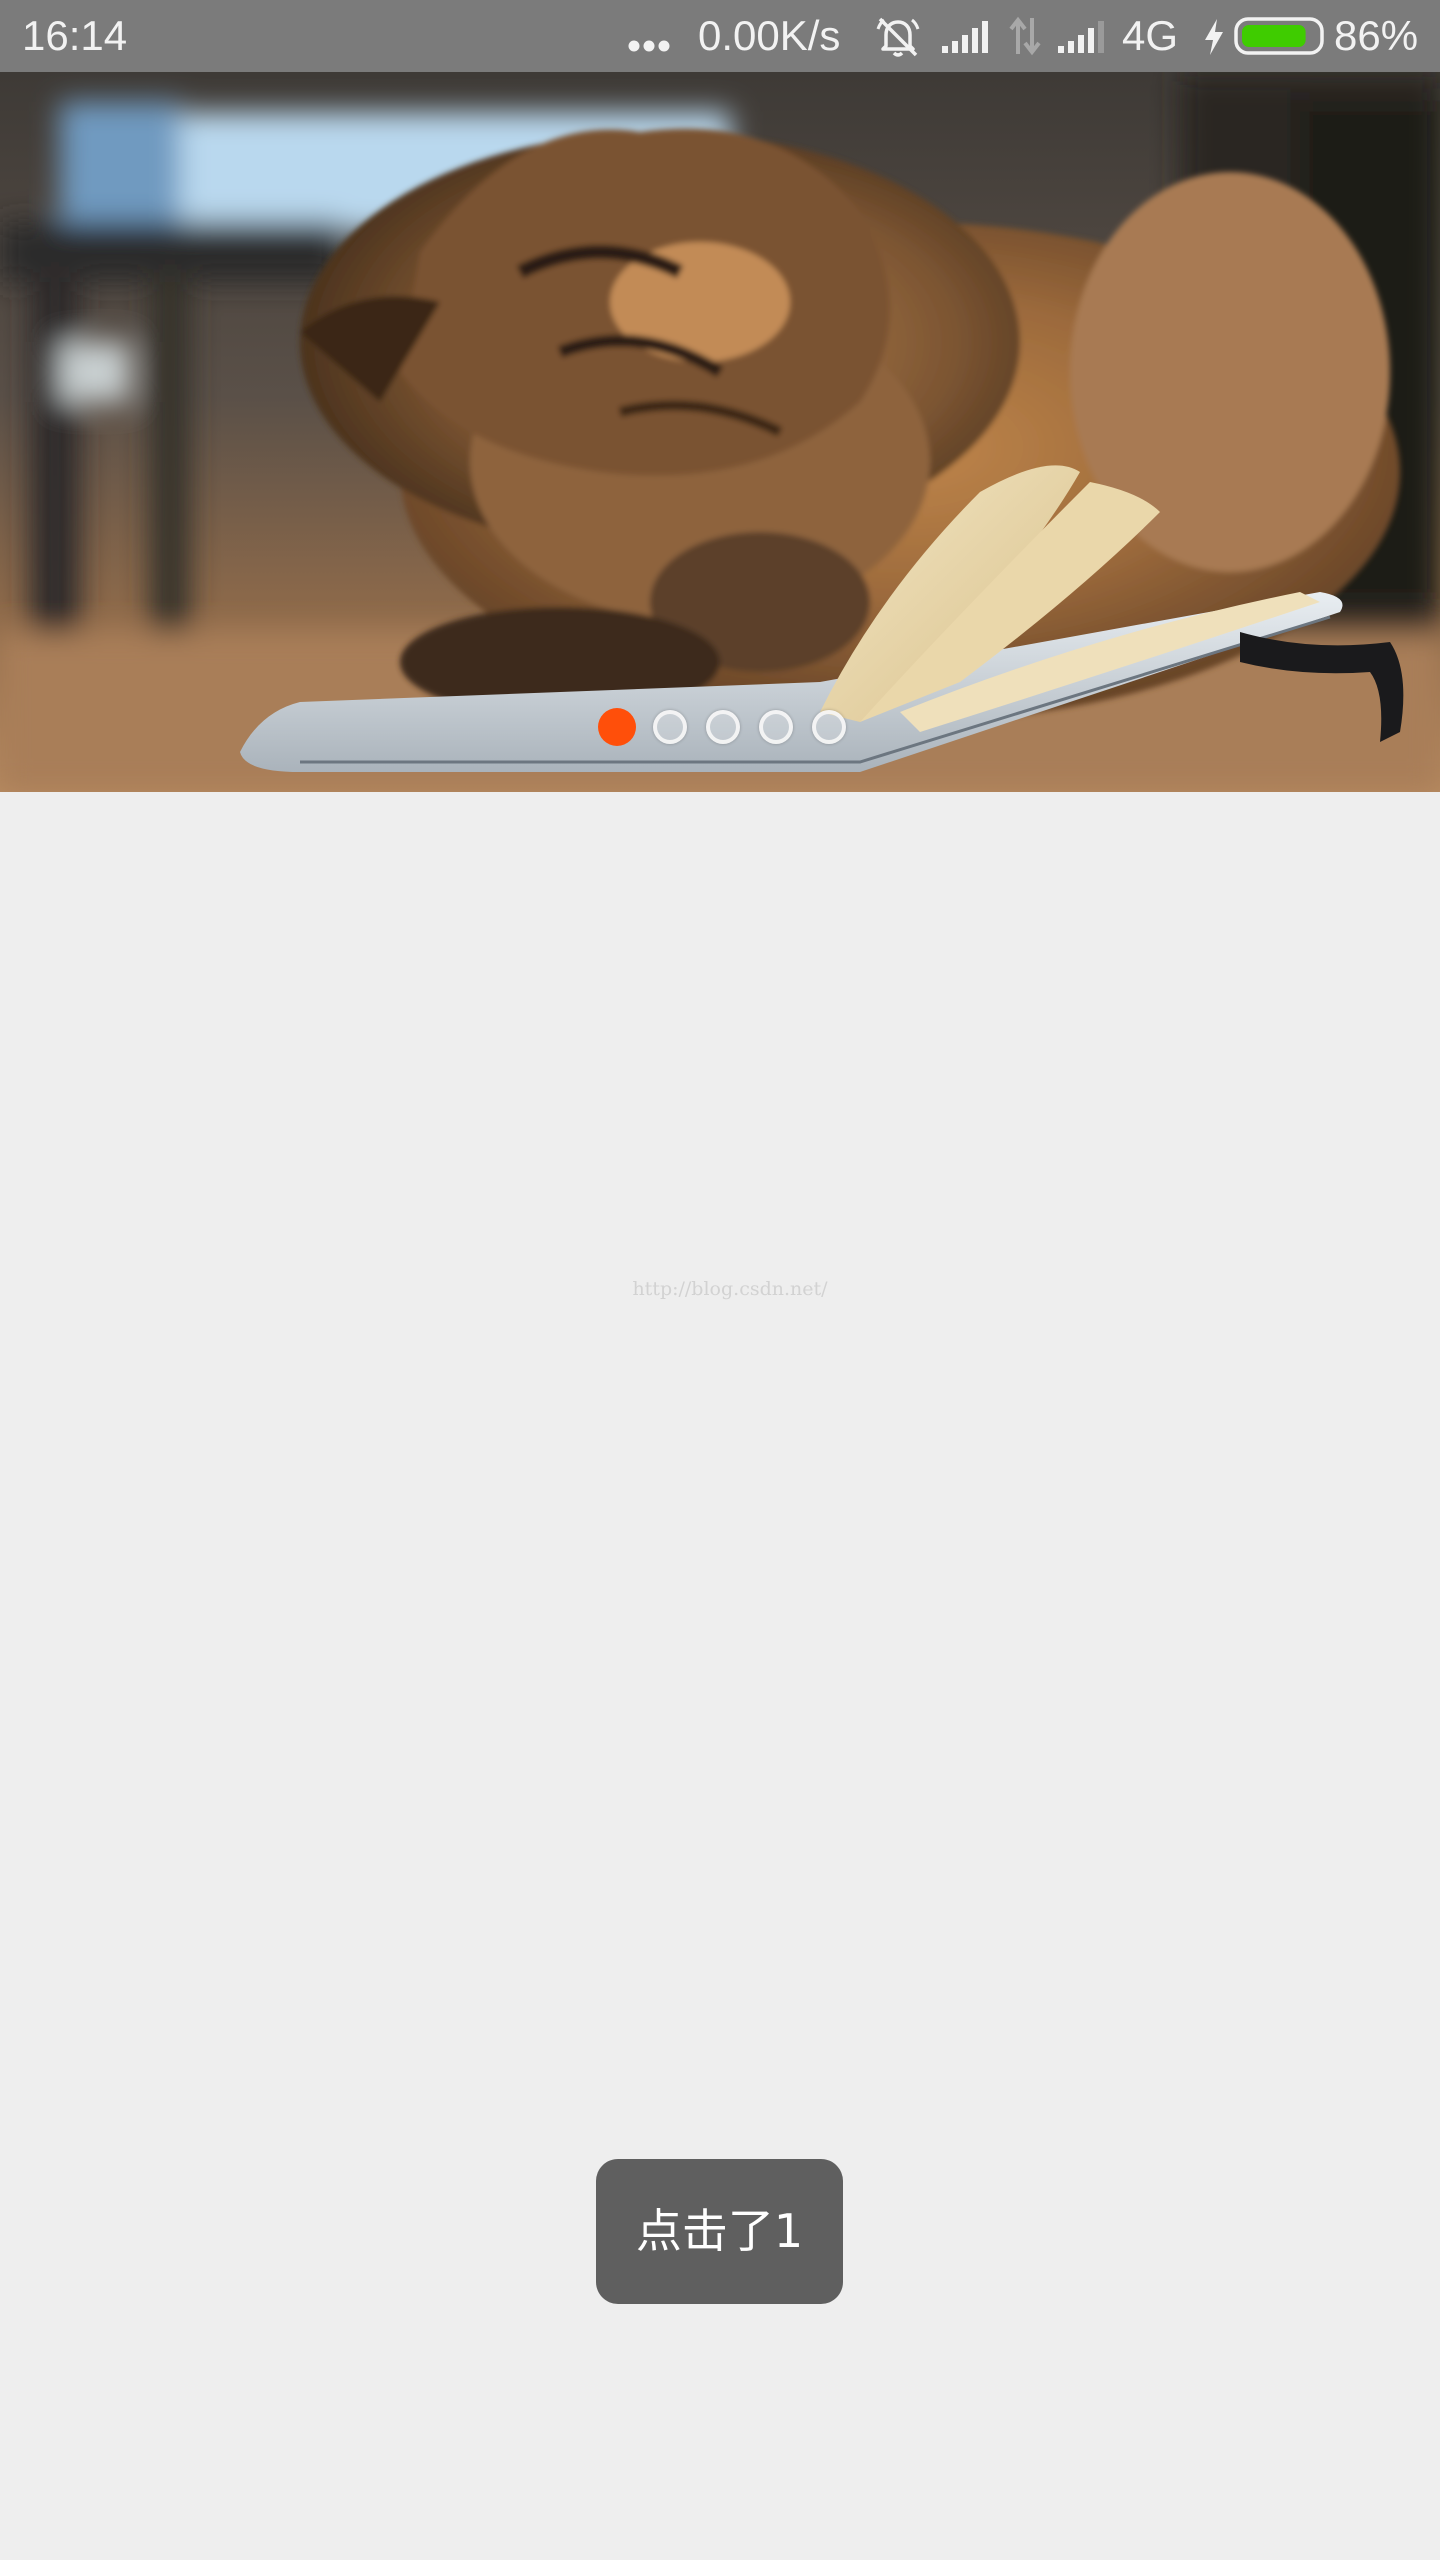 This screenshot has height=2560, width=1440. I want to click on status-bar: 16:14 0.00K/s 4G 86%, so click(720, 36).